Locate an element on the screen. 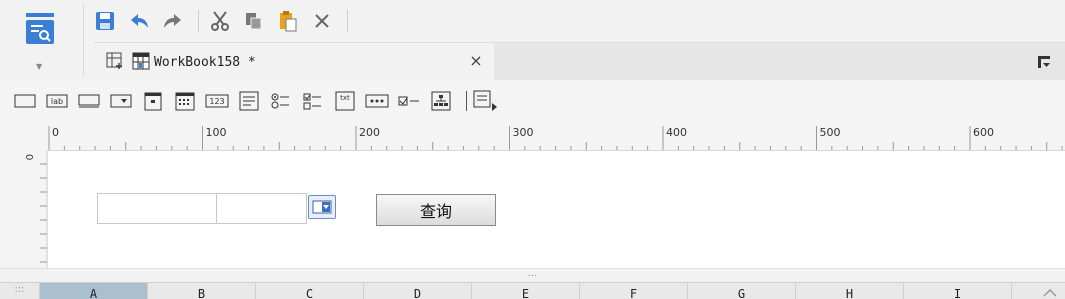  number-text: 123 is located at coordinates (216, 101).